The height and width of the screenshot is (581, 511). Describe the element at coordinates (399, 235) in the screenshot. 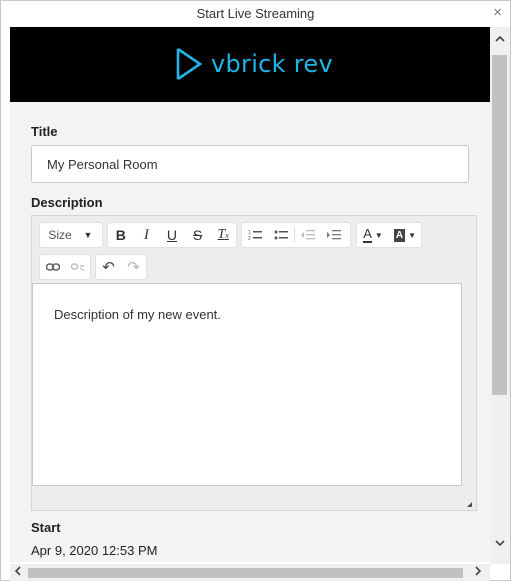

I see `background-color-icon: A` at that location.